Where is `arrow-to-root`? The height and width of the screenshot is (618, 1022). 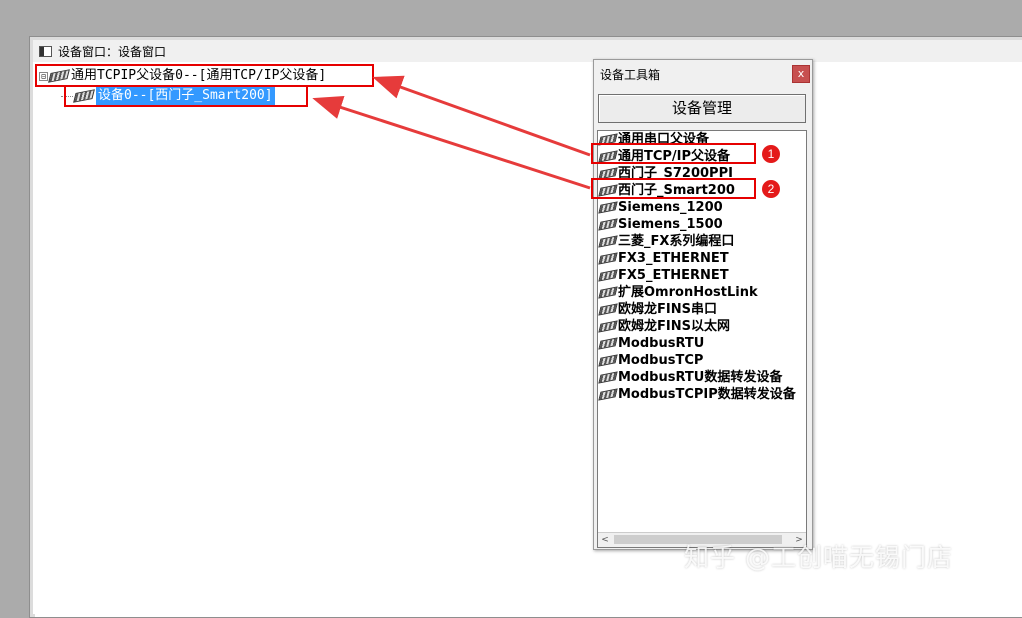
arrow-to-root is located at coordinates (481, 116).